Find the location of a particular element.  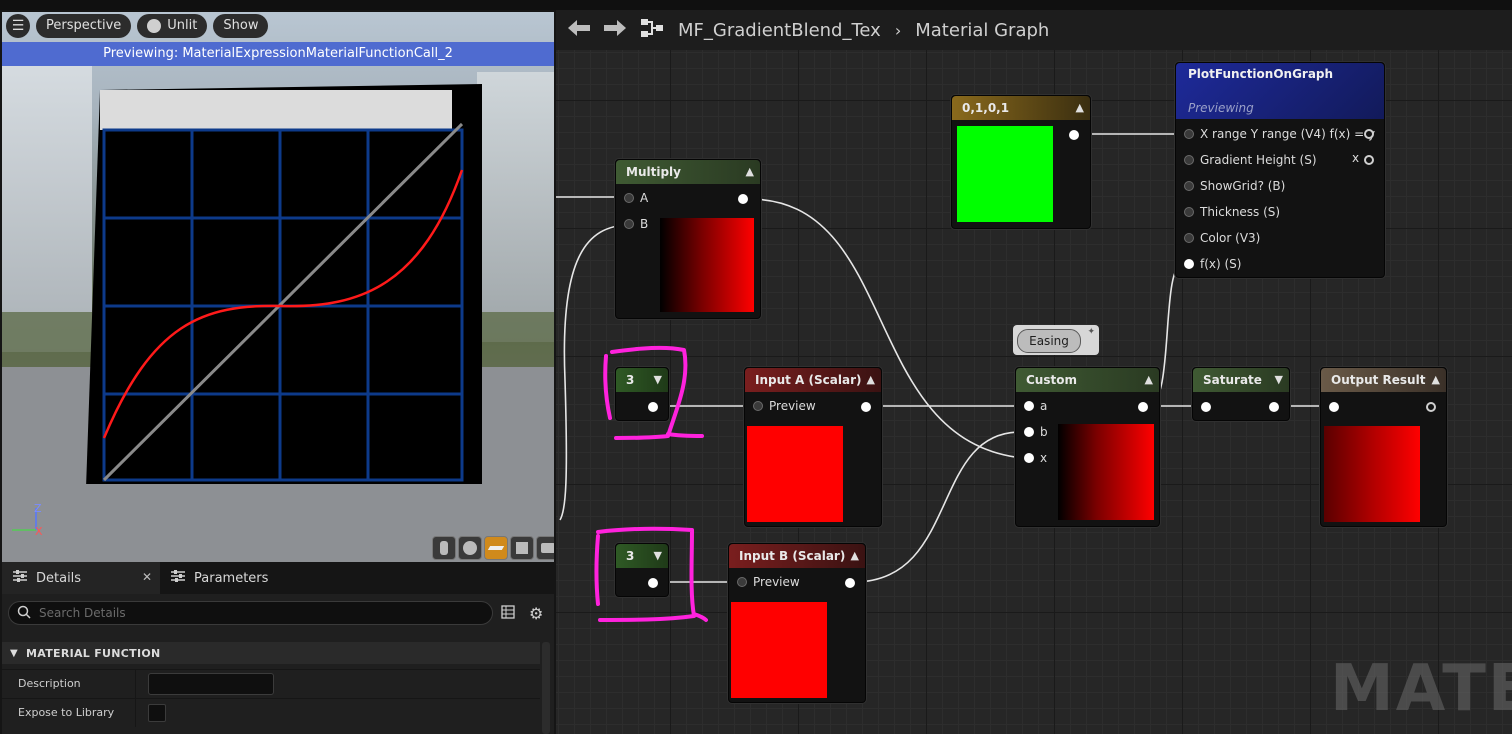

description-input is located at coordinates (211, 684).